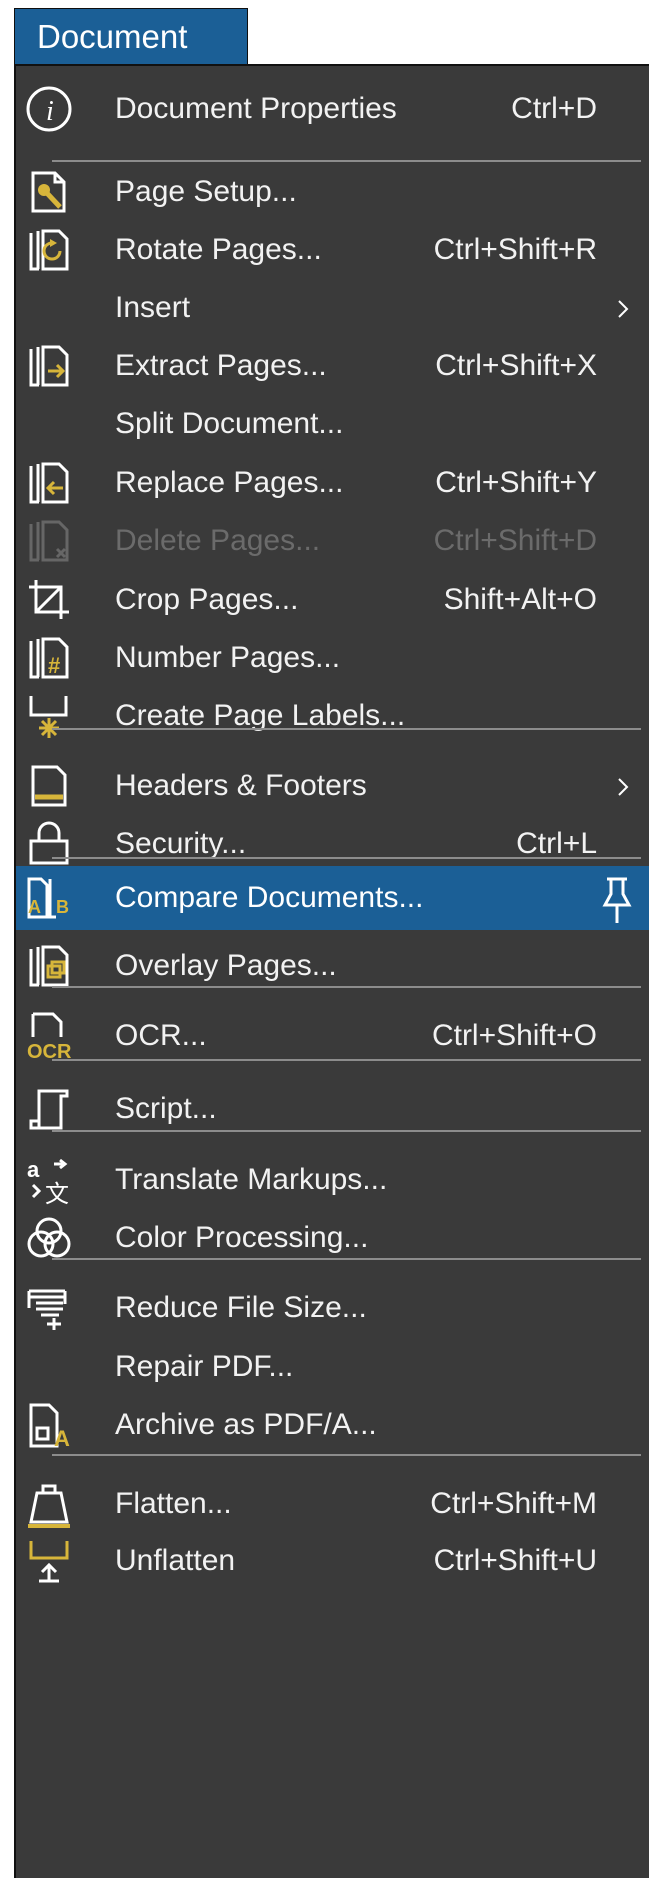 The width and height of the screenshot is (649, 1878). I want to click on unflatten-icon, so click(49, 1561).